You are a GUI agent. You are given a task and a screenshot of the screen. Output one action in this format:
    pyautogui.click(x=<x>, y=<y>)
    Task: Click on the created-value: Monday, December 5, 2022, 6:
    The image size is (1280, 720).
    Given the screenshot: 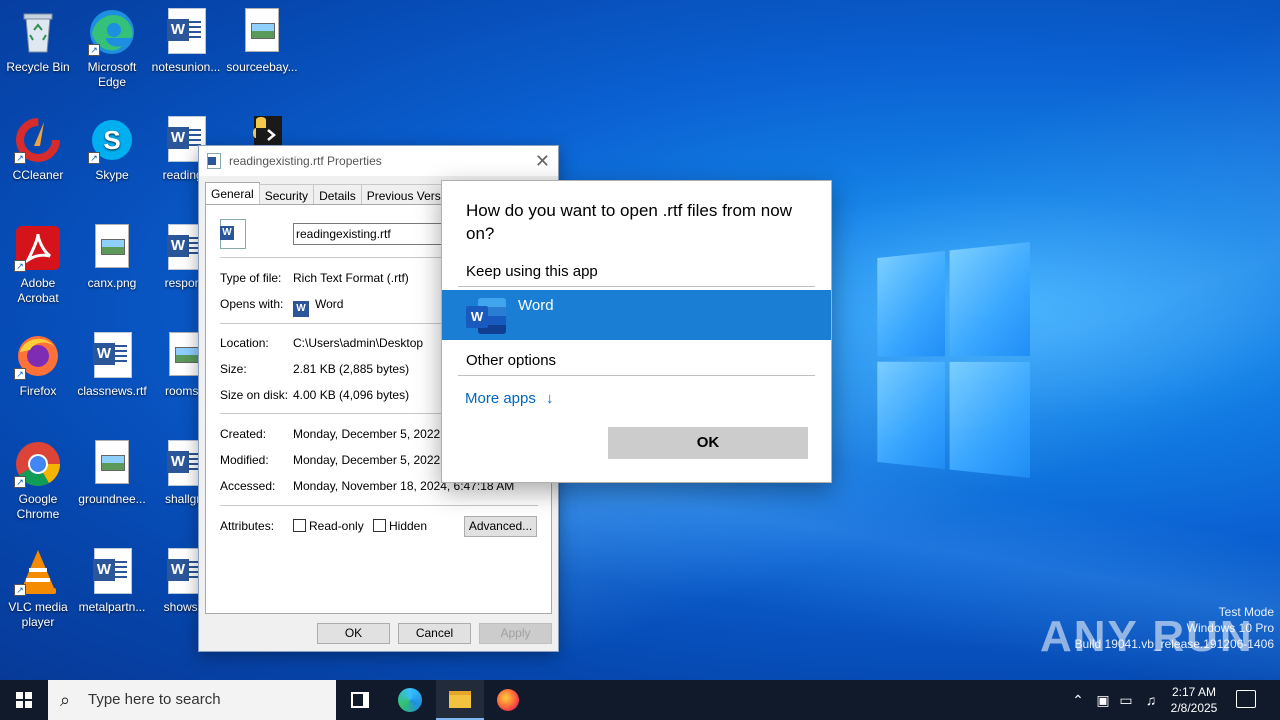 What is the action you would take?
    pyautogui.click(x=375, y=434)
    